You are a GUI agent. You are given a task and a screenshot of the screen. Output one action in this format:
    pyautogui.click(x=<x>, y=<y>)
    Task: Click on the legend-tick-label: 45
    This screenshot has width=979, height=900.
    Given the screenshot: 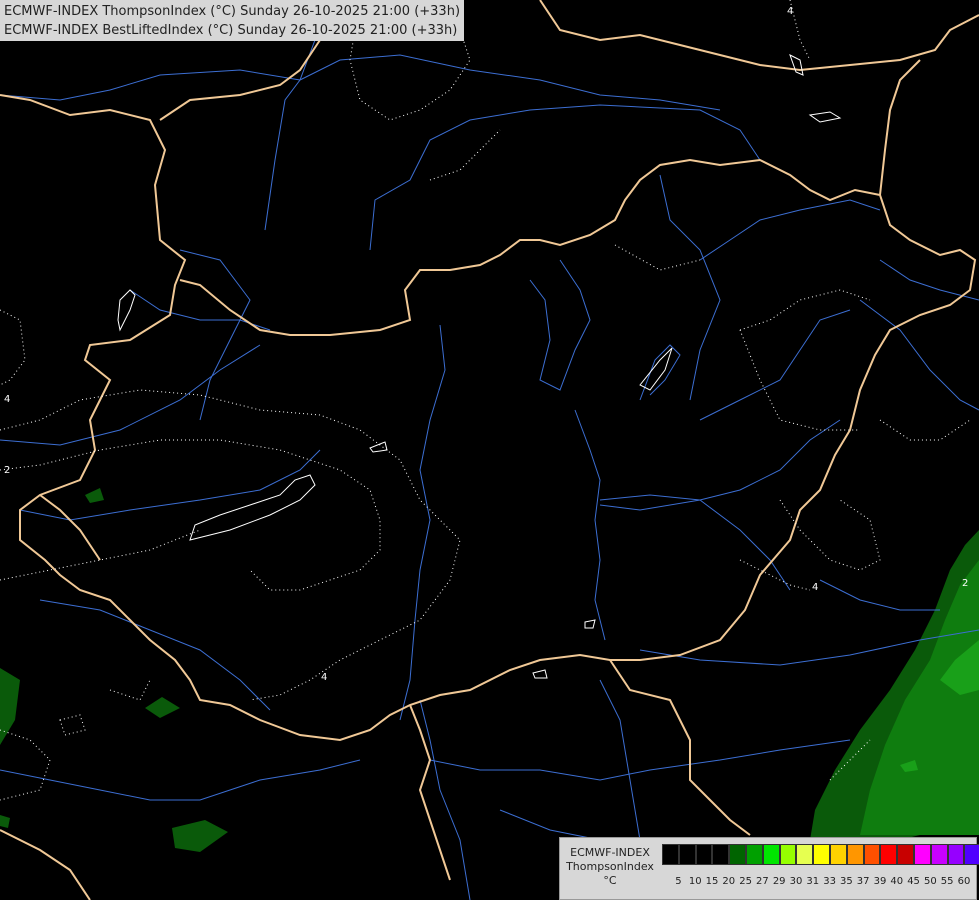 What is the action you would take?
    pyautogui.click(x=913, y=881)
    